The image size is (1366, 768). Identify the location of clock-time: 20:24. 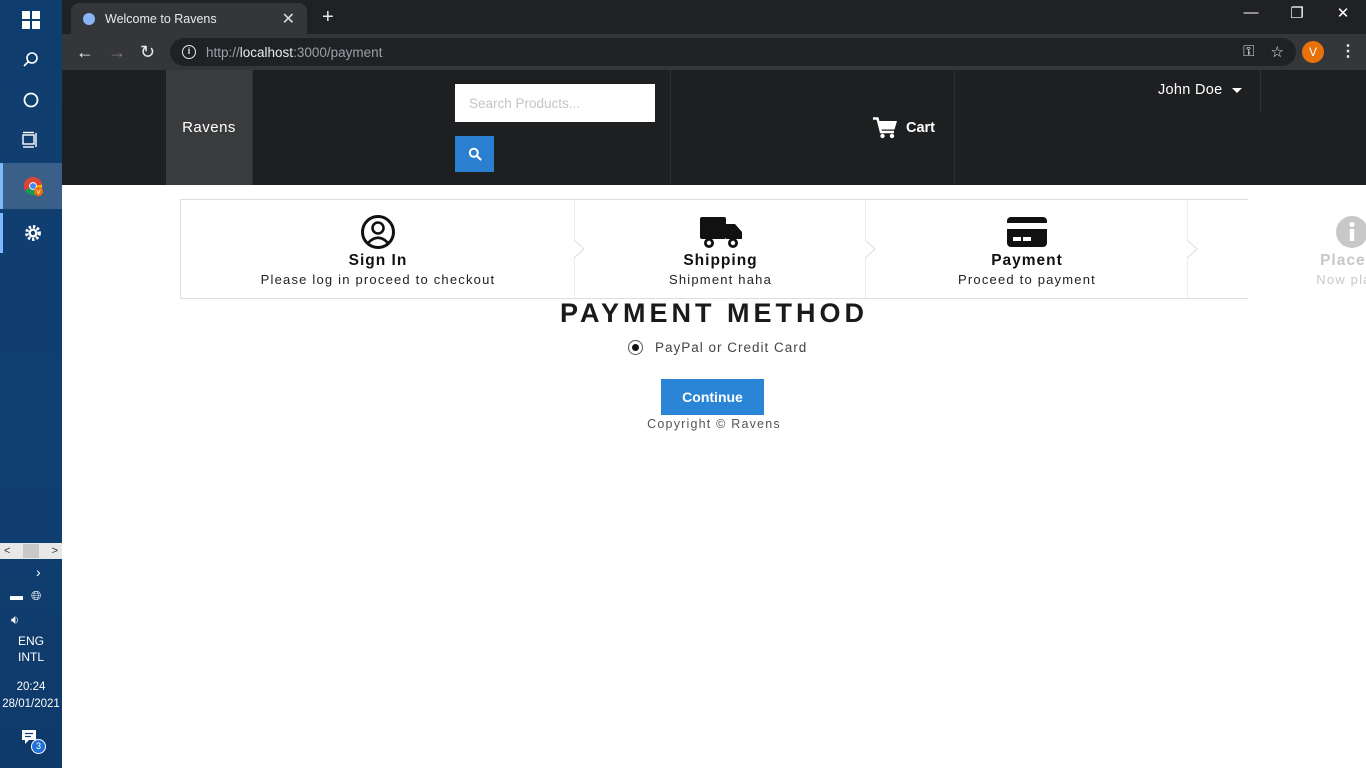
(31, 687).